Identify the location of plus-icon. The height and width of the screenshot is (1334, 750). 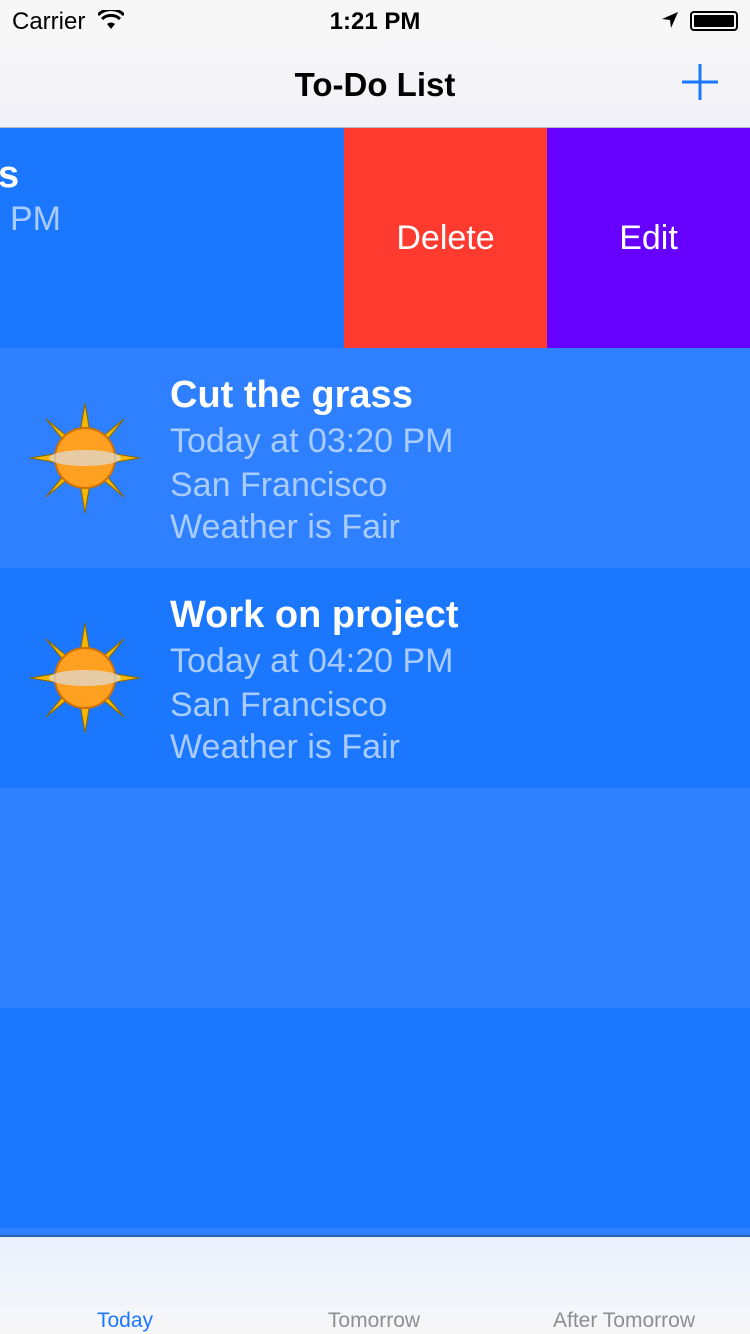
(700, 82).